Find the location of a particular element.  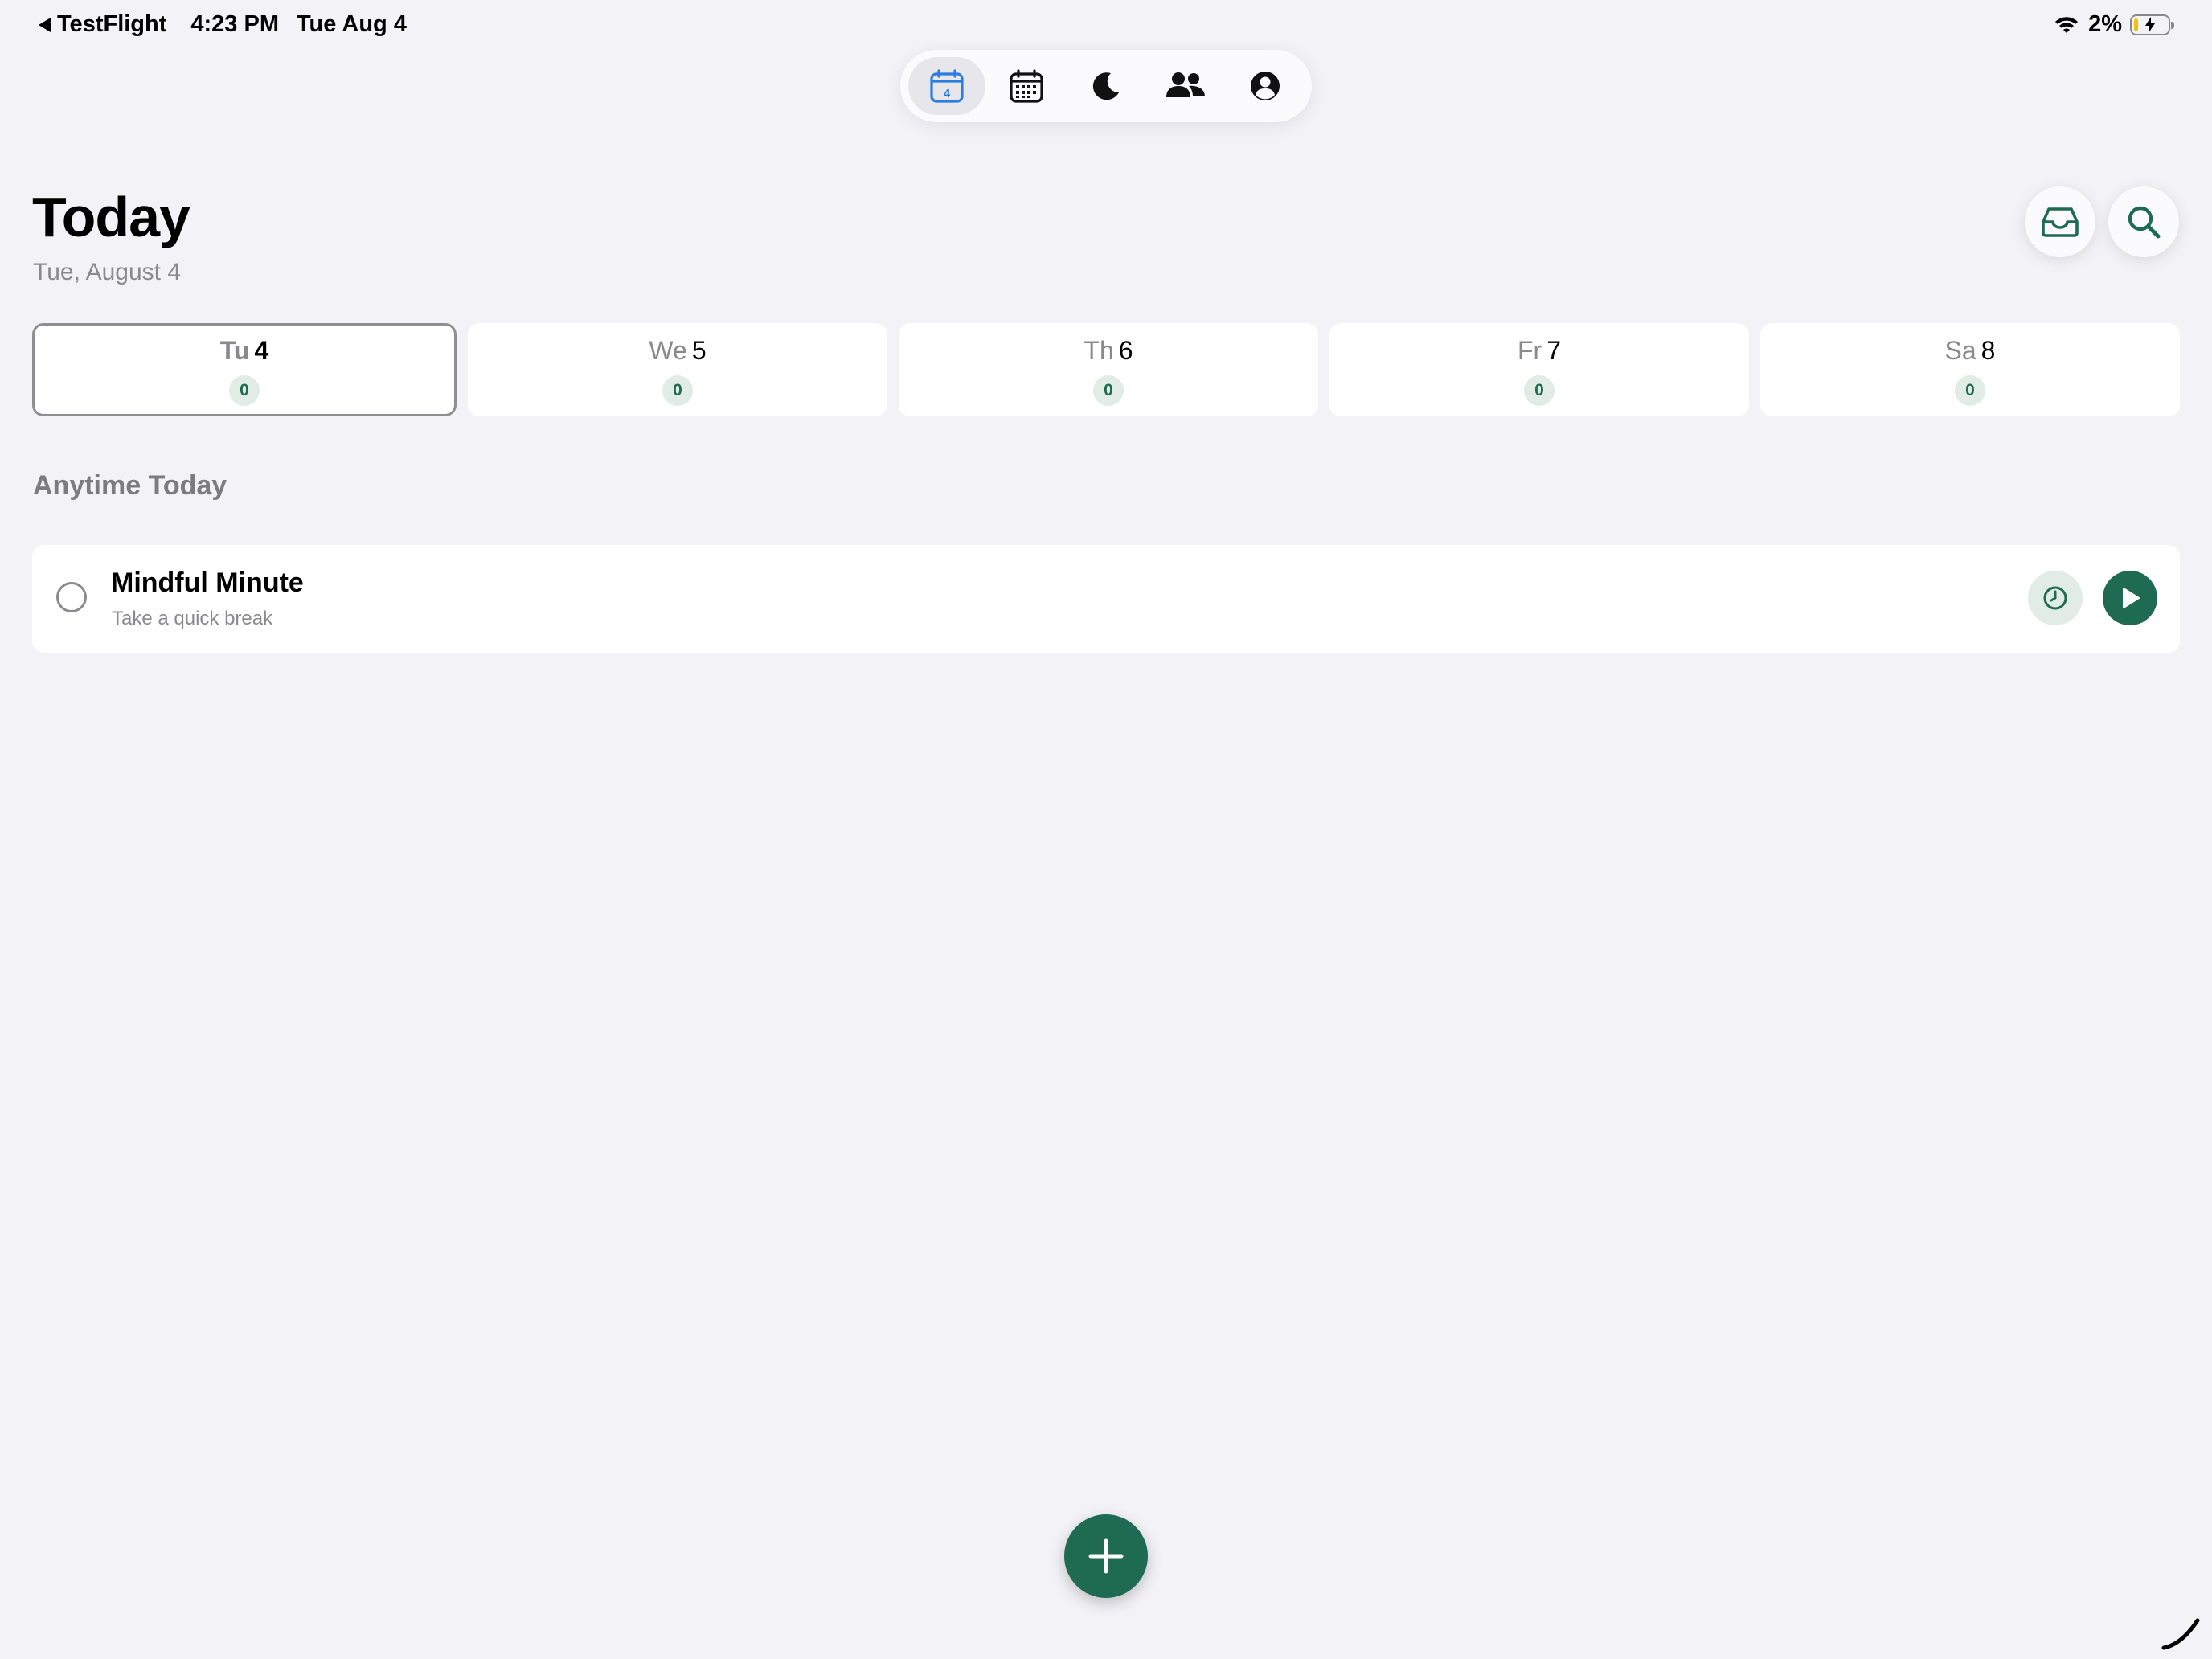

day-label: We 5 is located at coordinates (677, 351).